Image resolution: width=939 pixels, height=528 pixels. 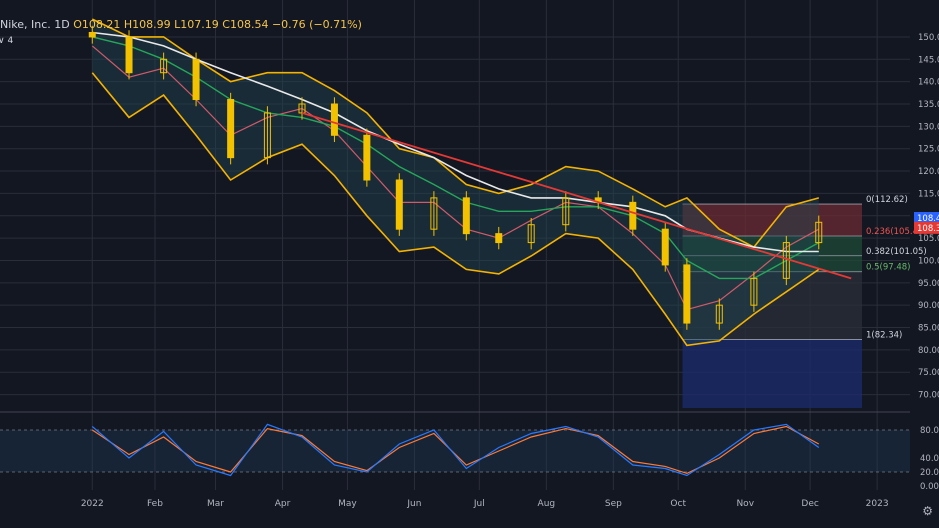 I want to click on stochastic-pane, so click(x=455, y=450).